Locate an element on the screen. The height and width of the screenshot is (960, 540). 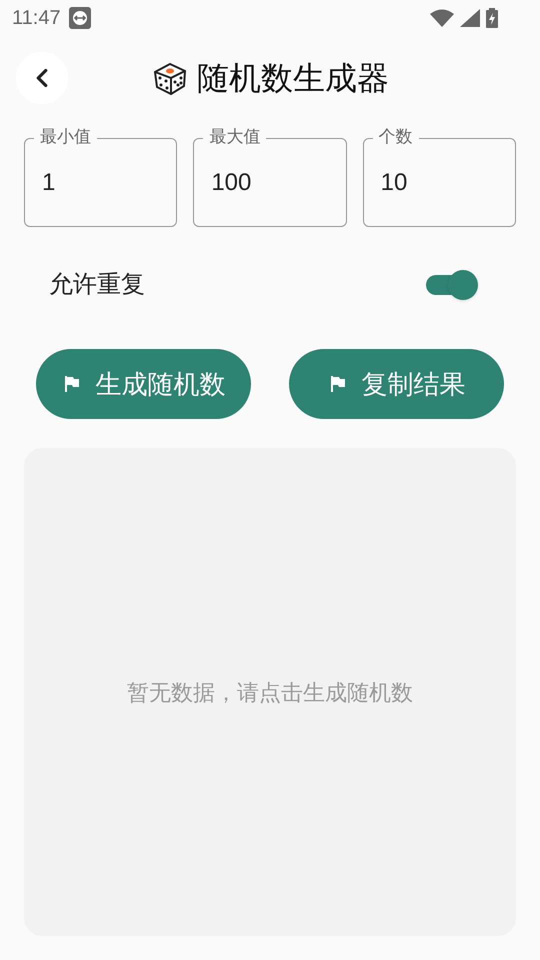
signal-icon is located at coordinates (470, 18).